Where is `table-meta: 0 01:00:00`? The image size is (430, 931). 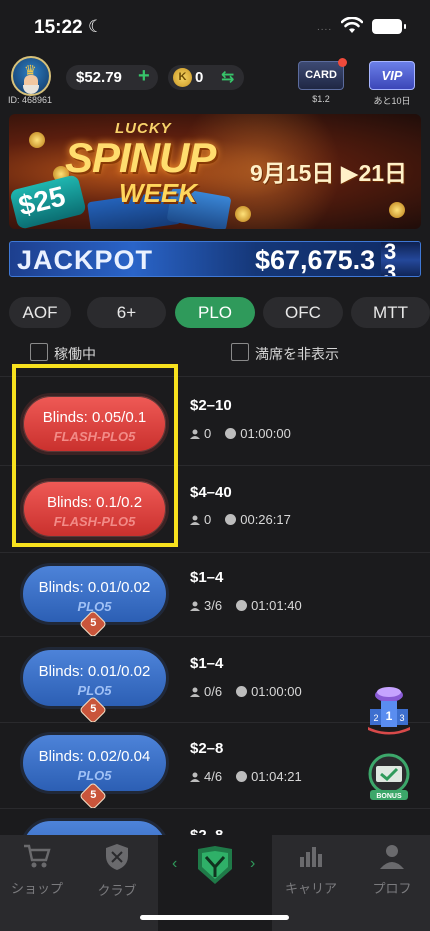
table-meta: 0 01:00:00 is located at coordinates (240, 433).